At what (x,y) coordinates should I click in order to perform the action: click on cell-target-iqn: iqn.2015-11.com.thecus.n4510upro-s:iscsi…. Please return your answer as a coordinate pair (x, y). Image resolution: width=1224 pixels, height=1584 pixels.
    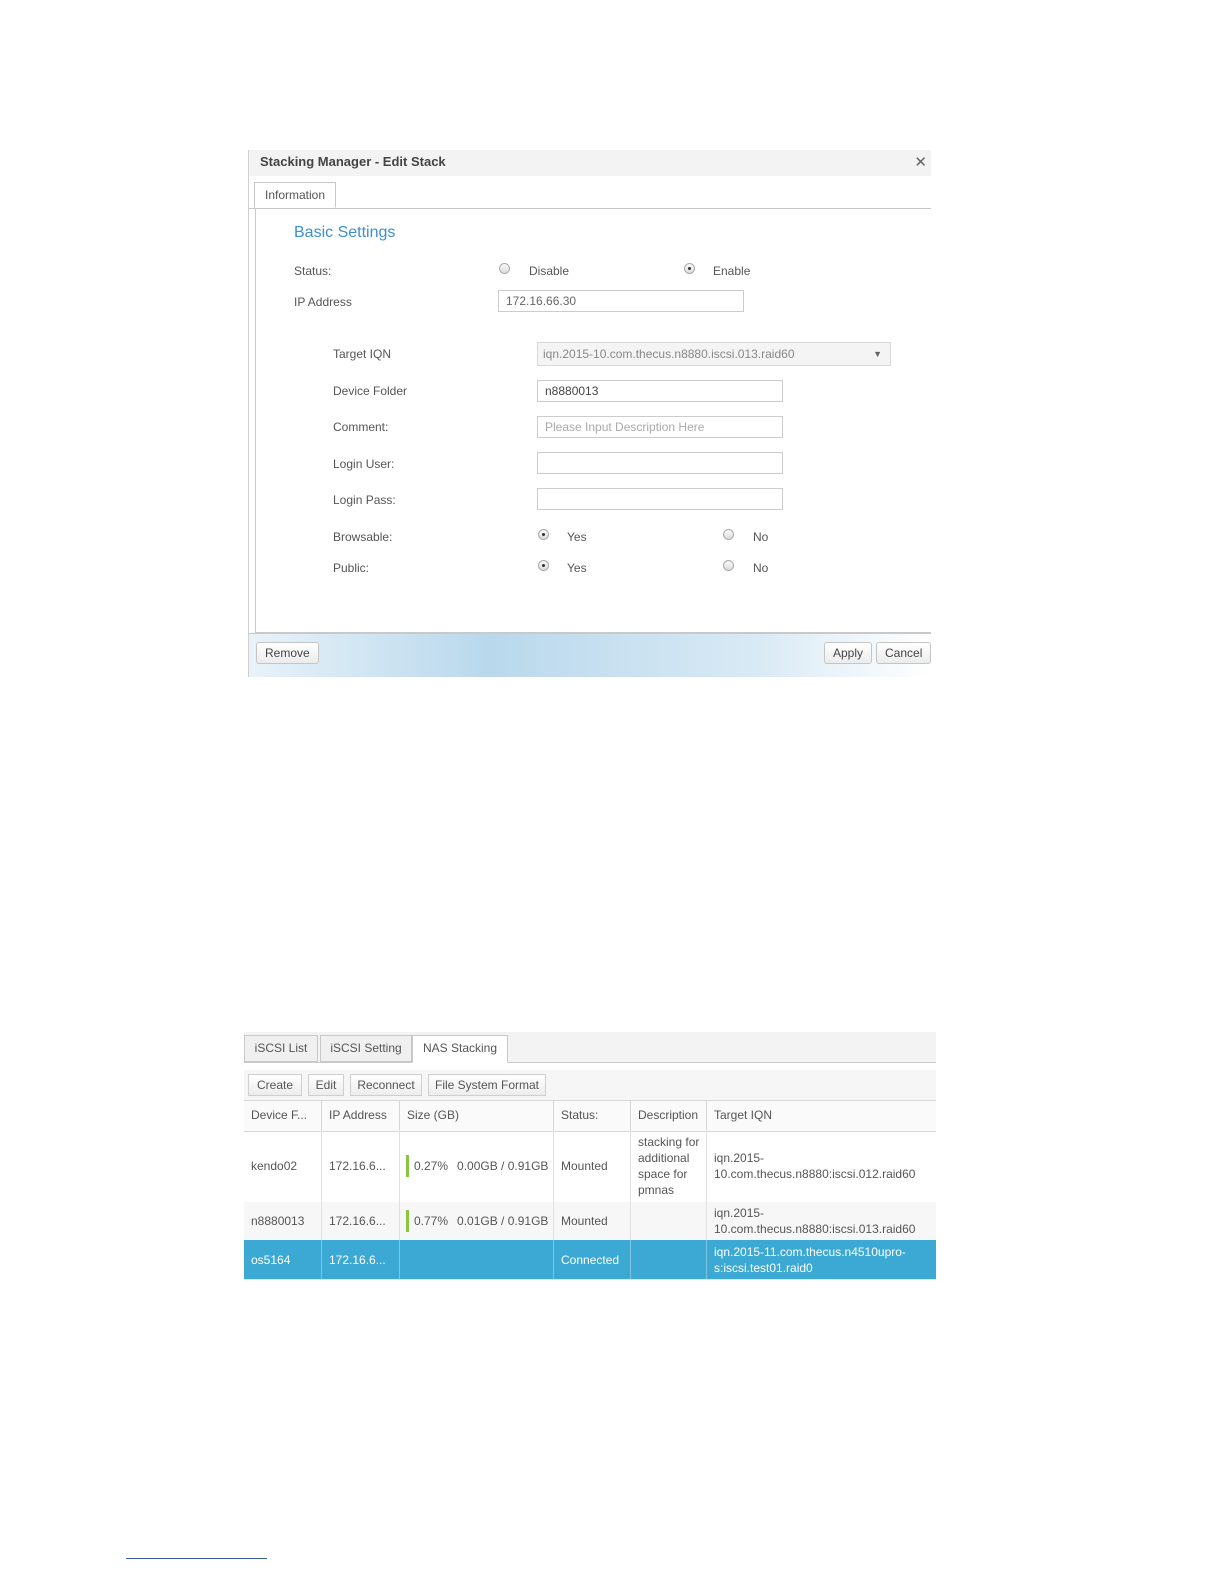
    Looking at the image, I should click on (821, 1259).